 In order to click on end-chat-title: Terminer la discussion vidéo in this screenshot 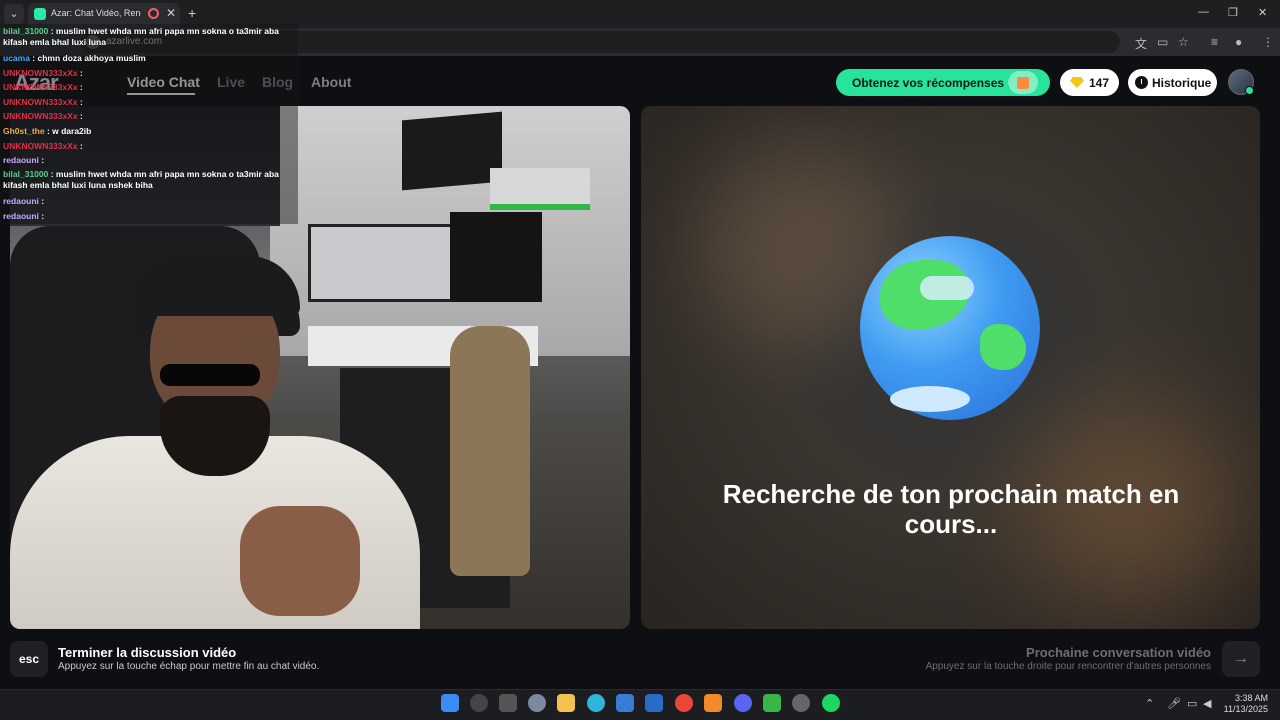, I will do `click(147, 652)`.